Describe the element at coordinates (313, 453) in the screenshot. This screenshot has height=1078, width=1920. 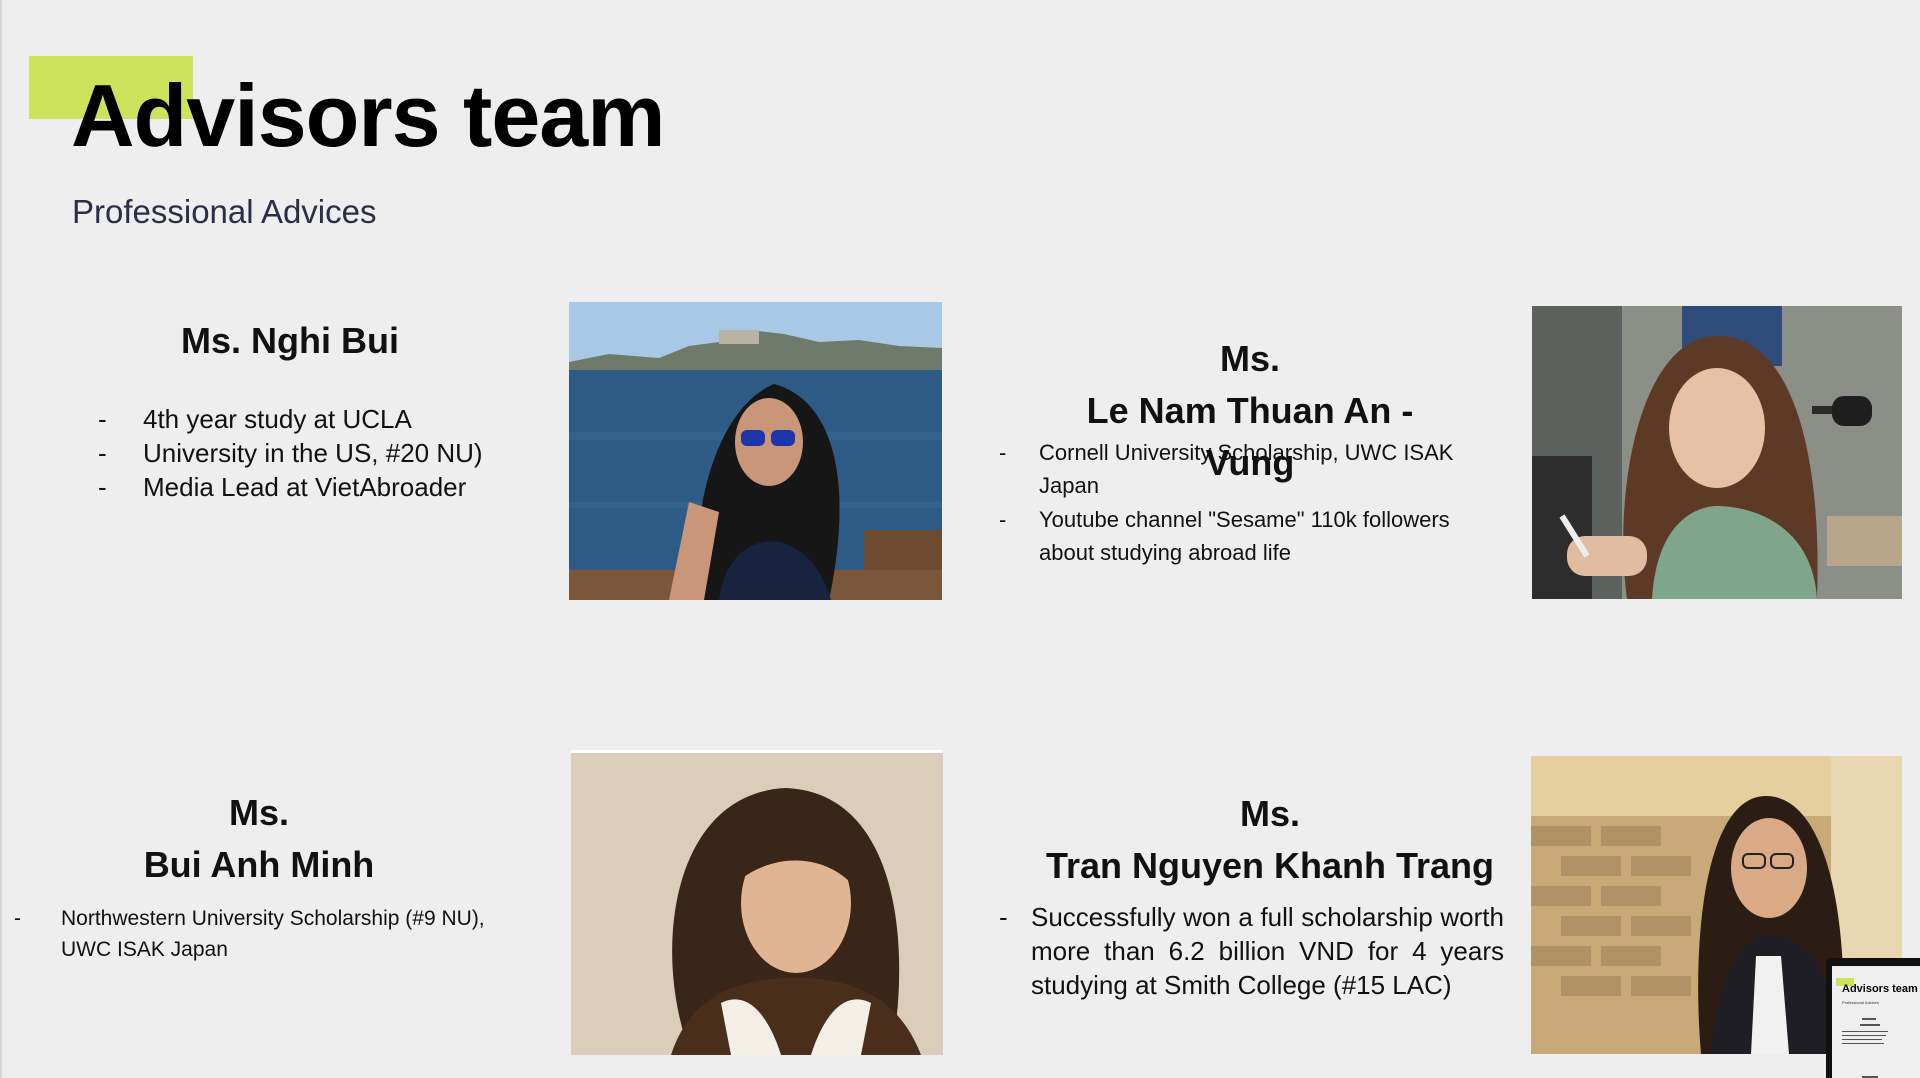
I see `bullet-text: University in the US, #20 NU)` at that location.